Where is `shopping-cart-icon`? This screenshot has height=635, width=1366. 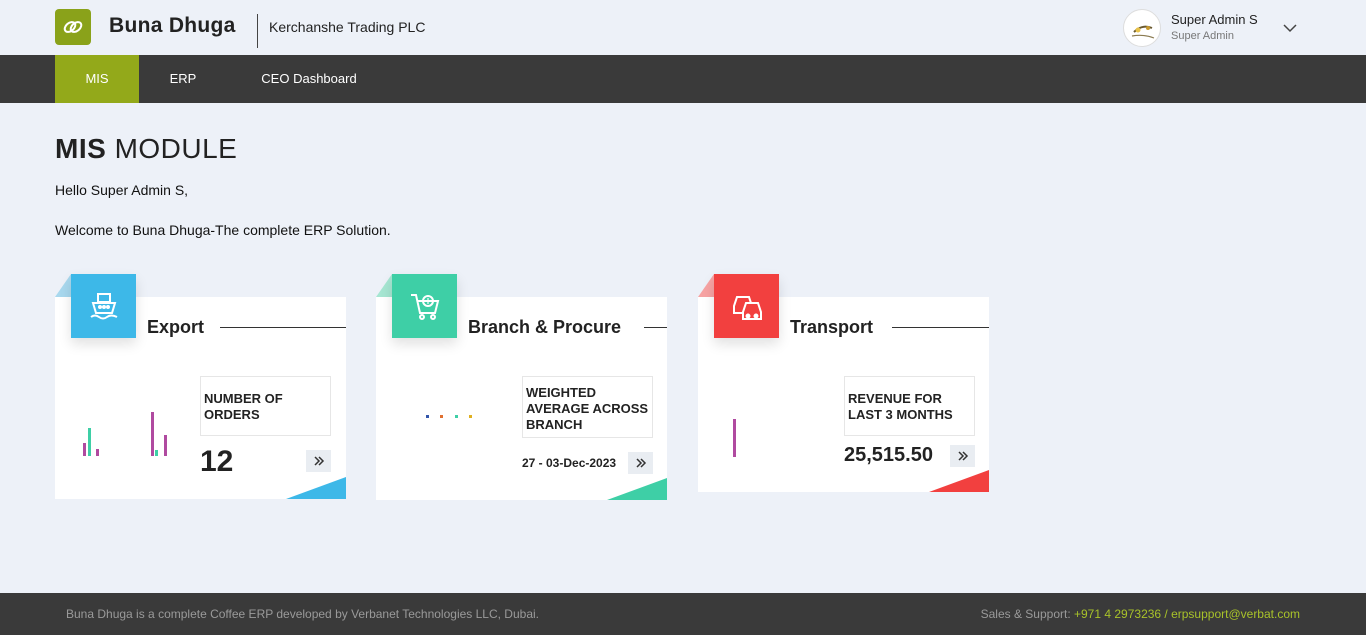
shopping-cart-icon is located at coordinates (424, 306).